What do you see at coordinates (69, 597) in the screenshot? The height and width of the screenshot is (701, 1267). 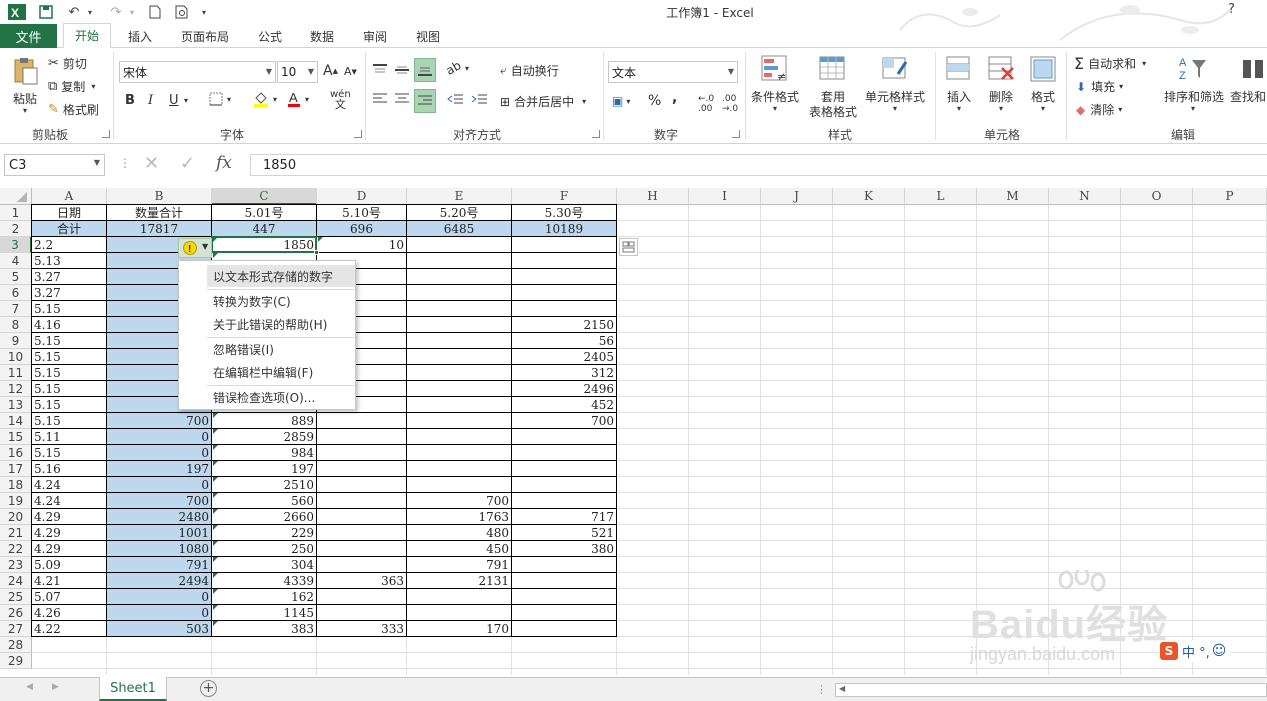 I see `table-cell: 5.07` at bounding box center [69, 597].